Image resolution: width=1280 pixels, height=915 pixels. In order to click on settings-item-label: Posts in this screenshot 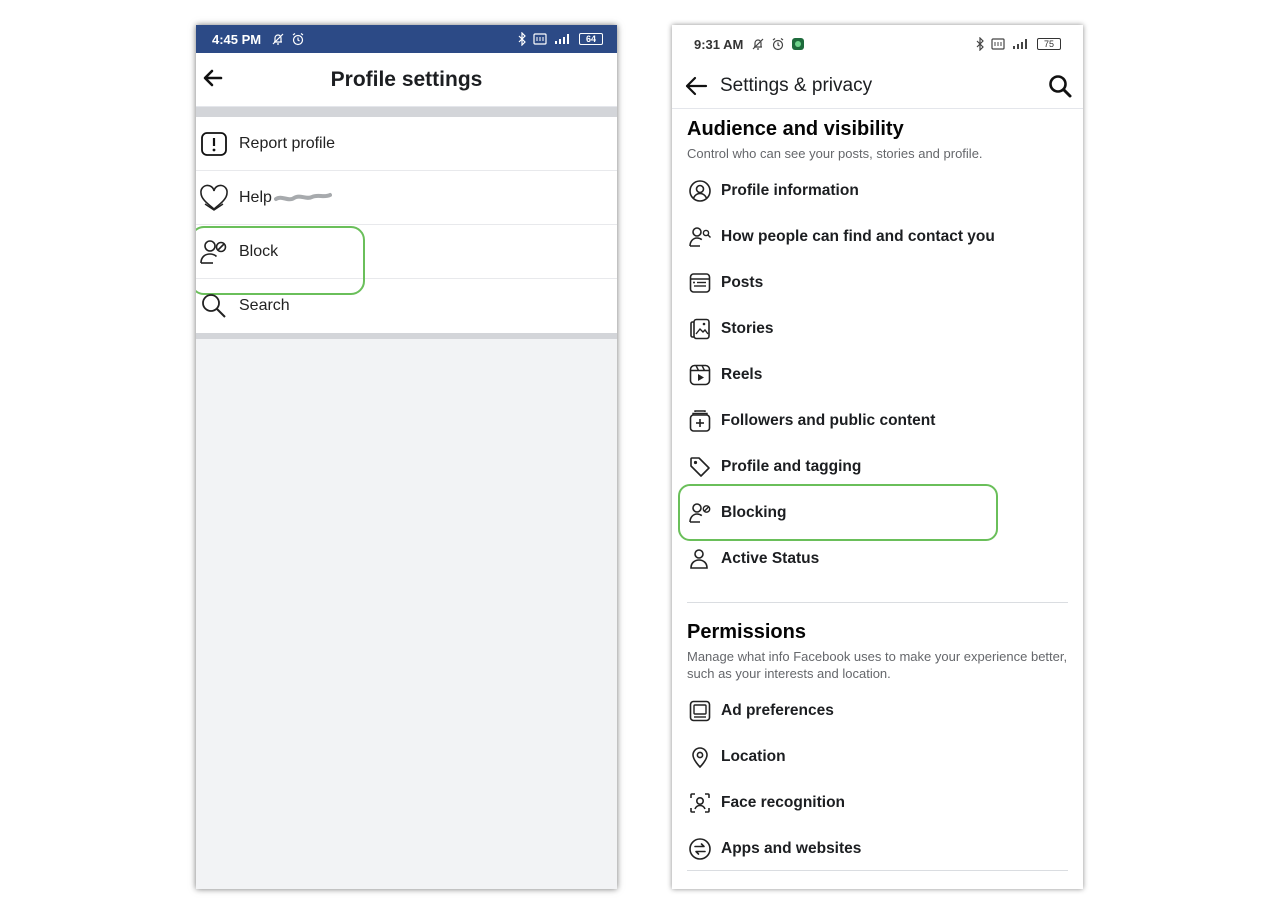, I will do `click(742, 282)`.